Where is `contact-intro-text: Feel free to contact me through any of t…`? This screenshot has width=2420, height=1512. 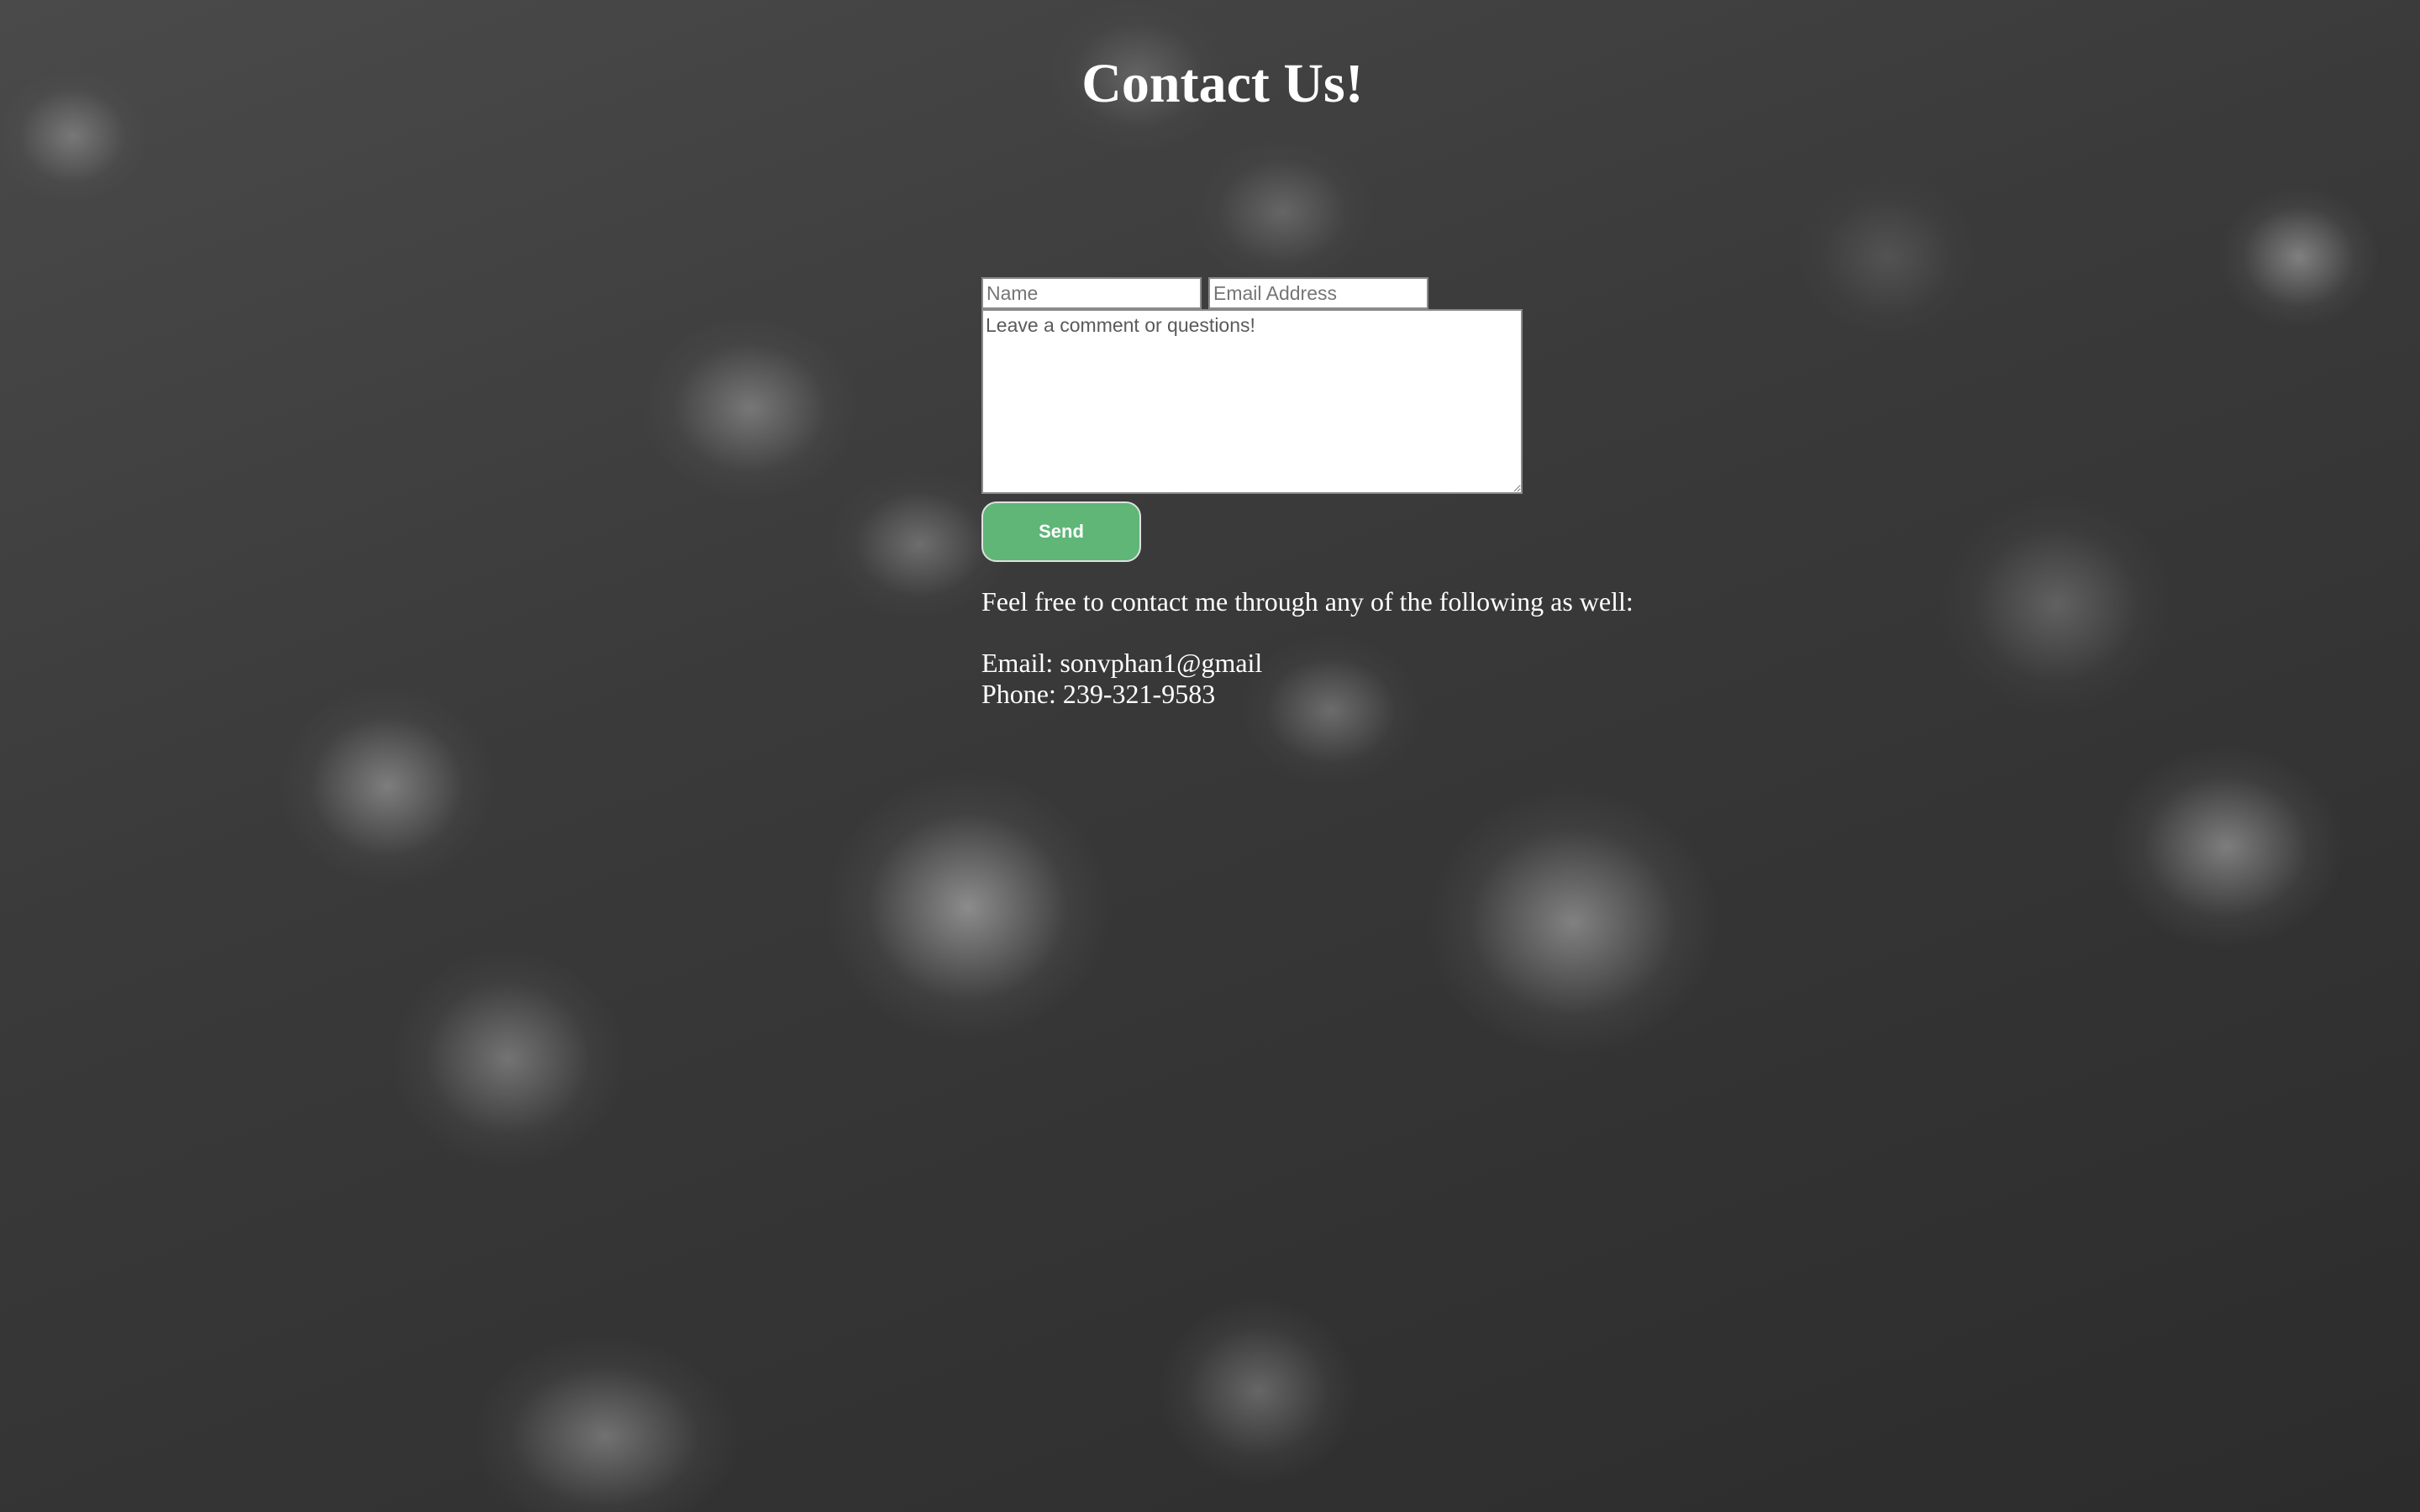
contact-intro-text: Feel free to contact me through any of t… is located at coordinates (1307, 601).